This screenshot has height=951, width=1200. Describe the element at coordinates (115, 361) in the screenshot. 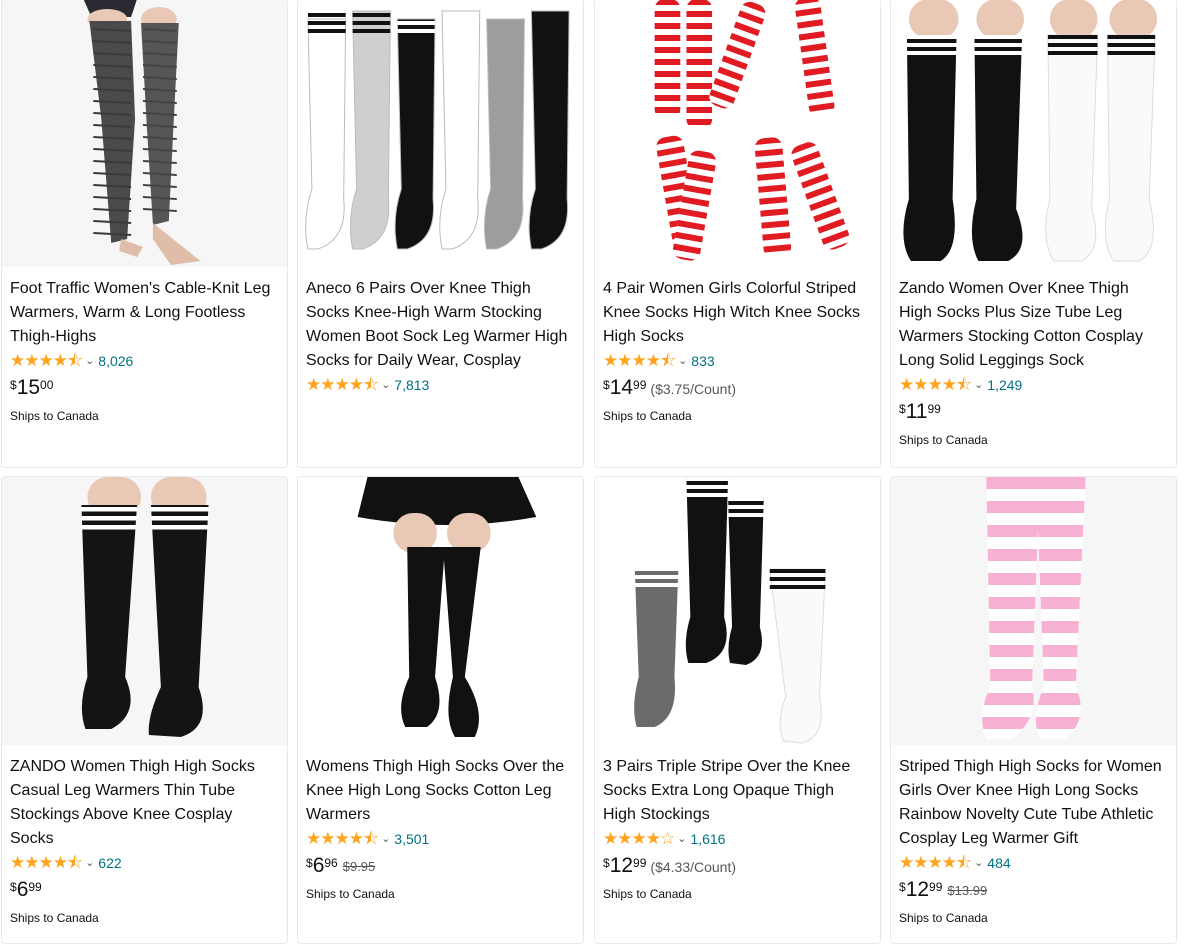

I see `review-count-link: 8,026` at that location.